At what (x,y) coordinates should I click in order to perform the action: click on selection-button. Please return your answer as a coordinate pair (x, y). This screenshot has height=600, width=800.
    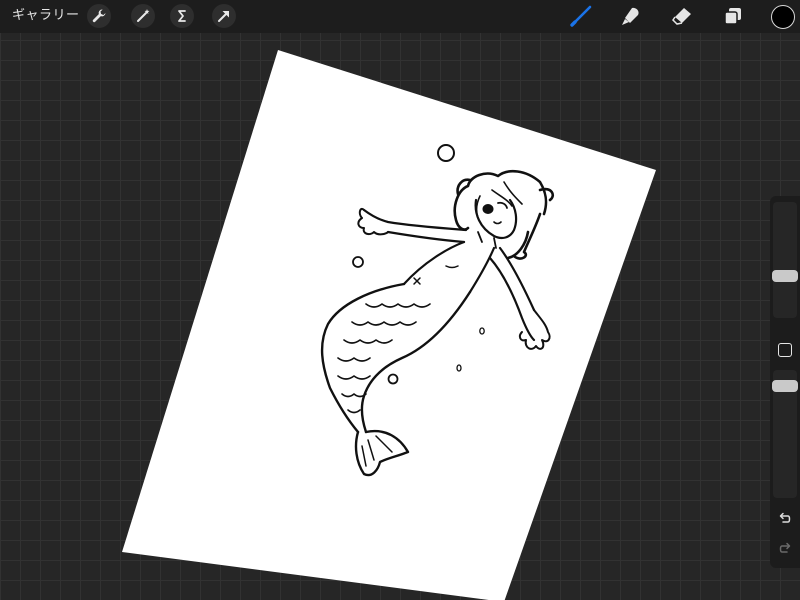
    Looking at the image, I should click on (182, 16).